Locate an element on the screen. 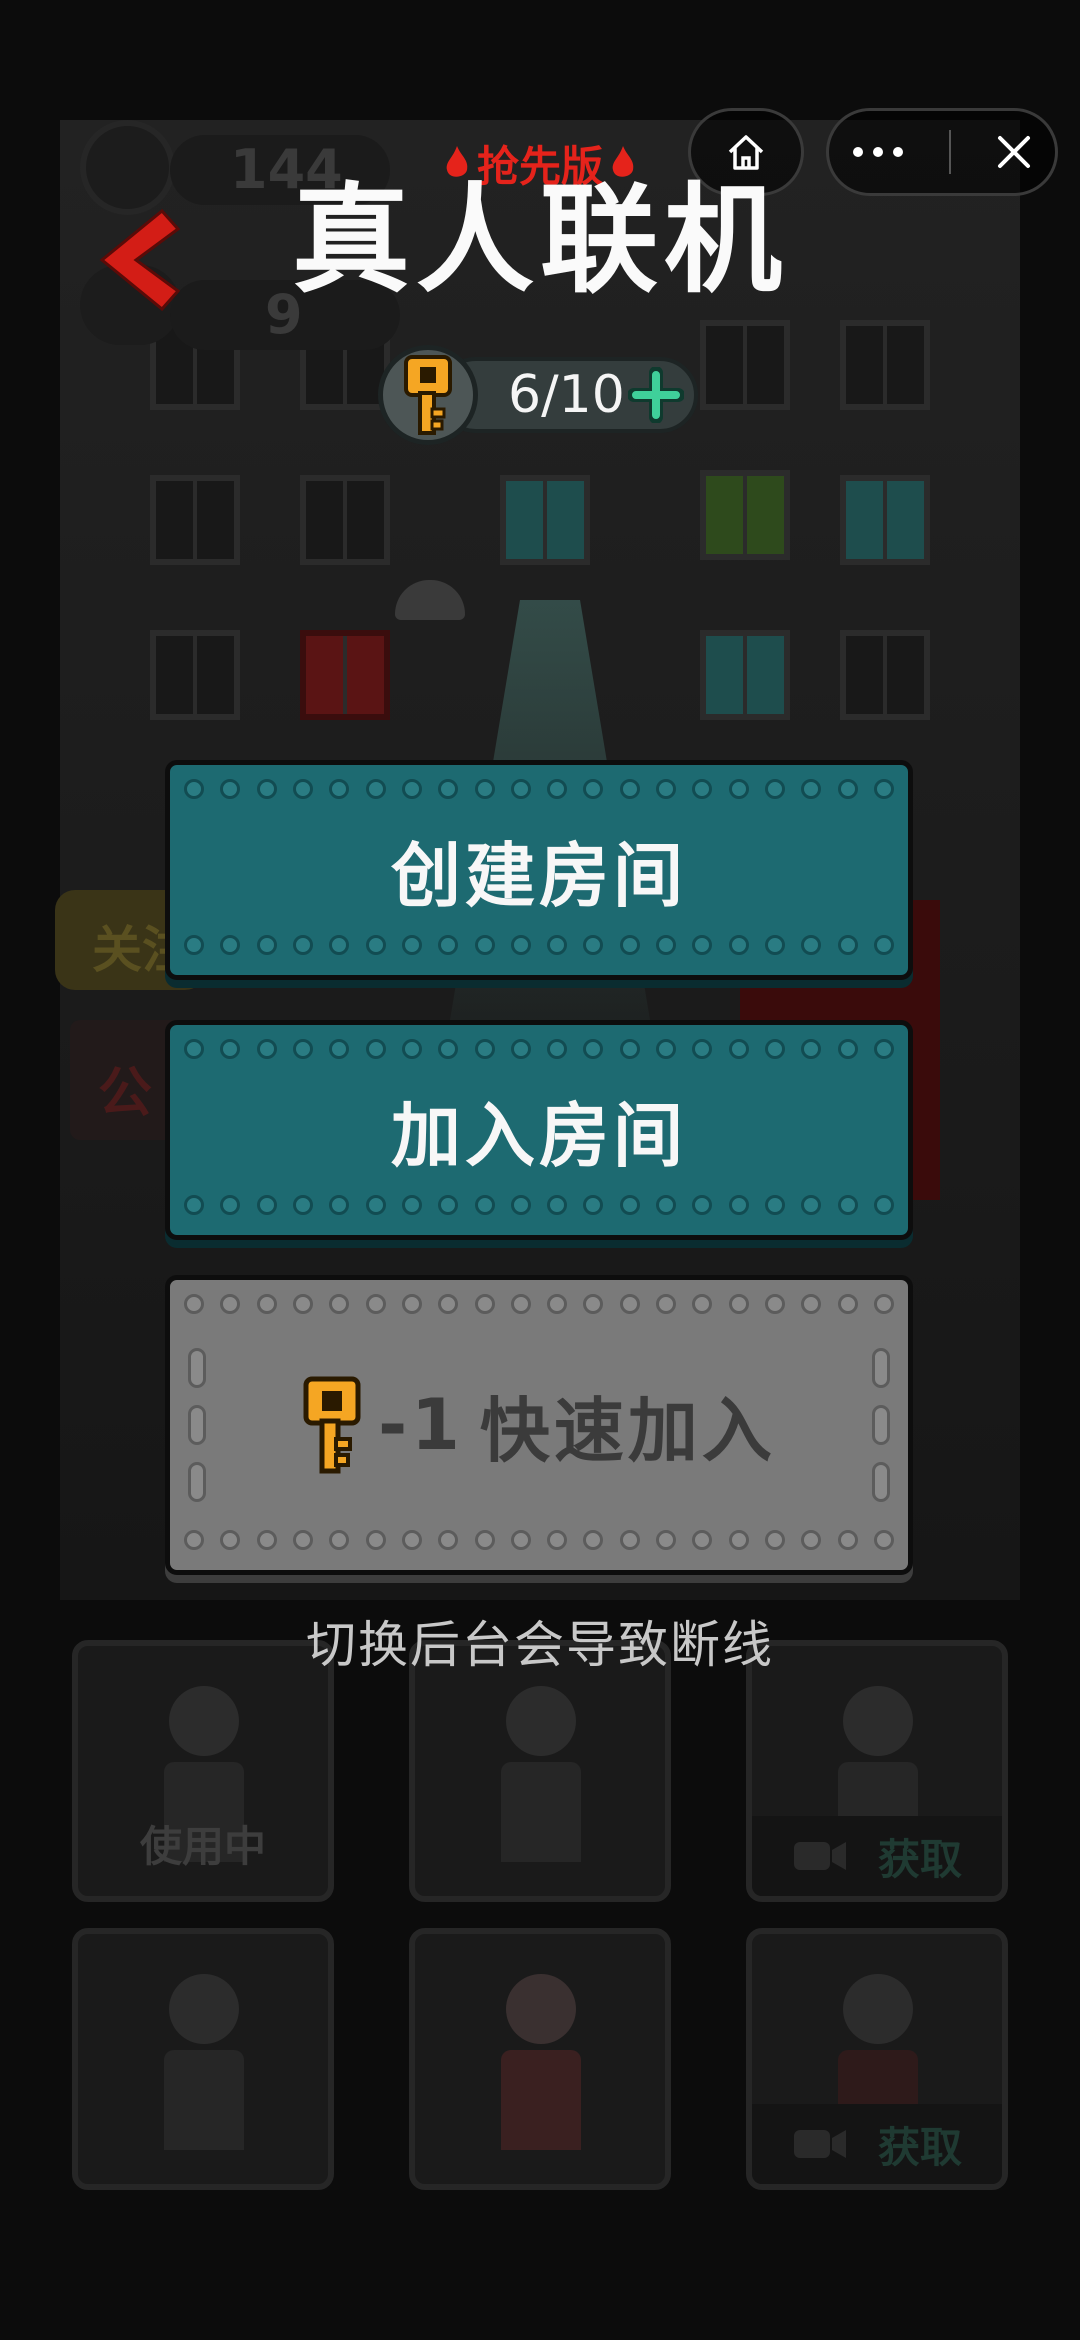 This screenshot has width=1080, height=2340. key-count: 6/10 is located at coordinates (566, 395).